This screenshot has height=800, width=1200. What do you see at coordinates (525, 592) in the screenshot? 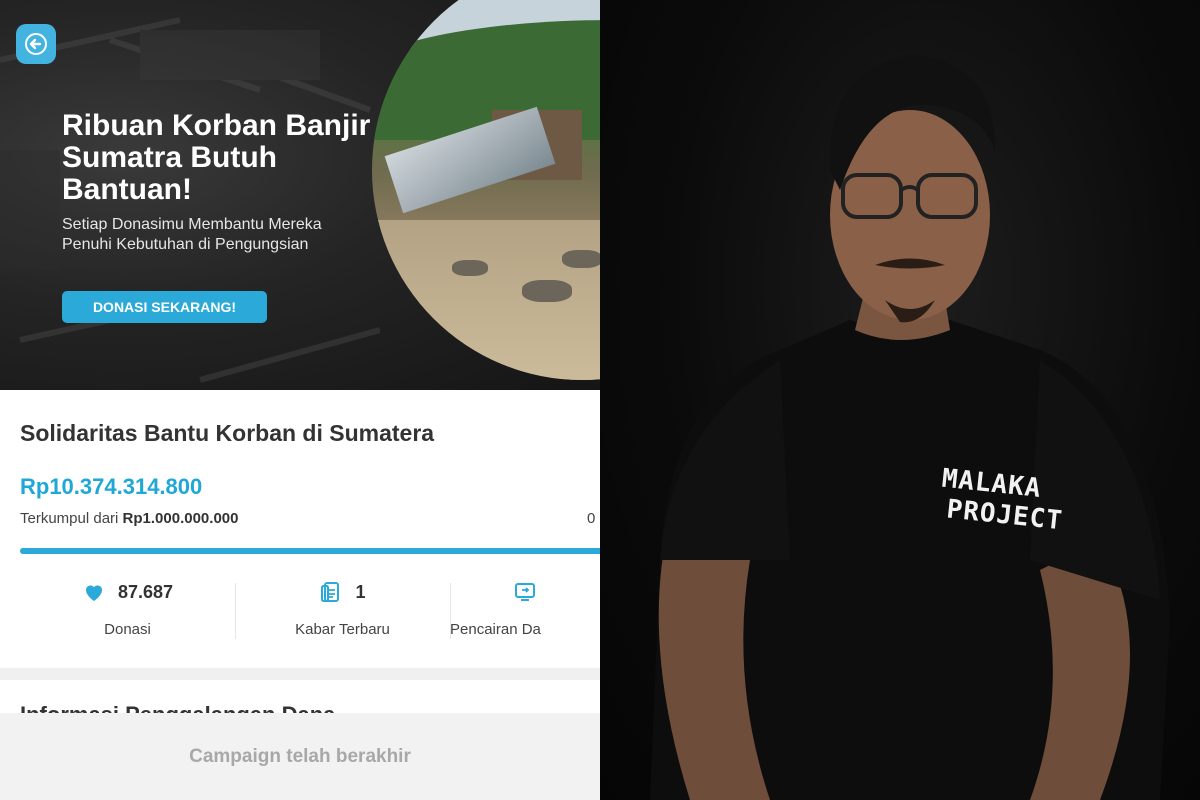
I see `withdrawal-icon` at bounding box center [525, 592].